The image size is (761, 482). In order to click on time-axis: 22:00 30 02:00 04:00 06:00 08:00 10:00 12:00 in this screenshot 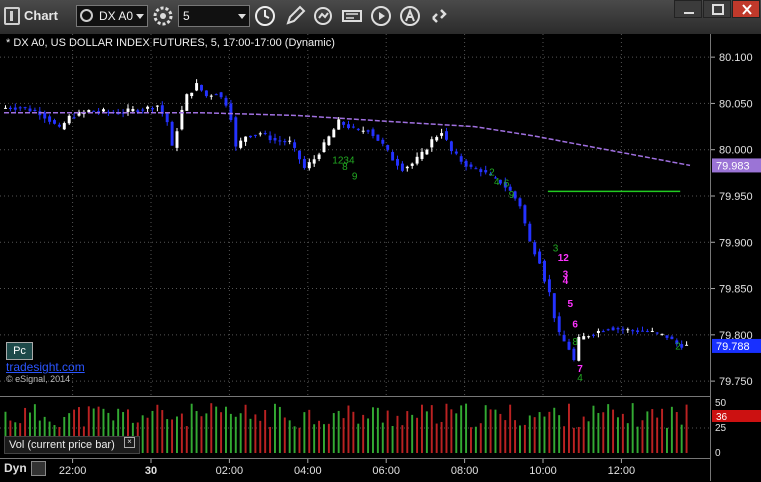, I will do `click(355, 470)`.